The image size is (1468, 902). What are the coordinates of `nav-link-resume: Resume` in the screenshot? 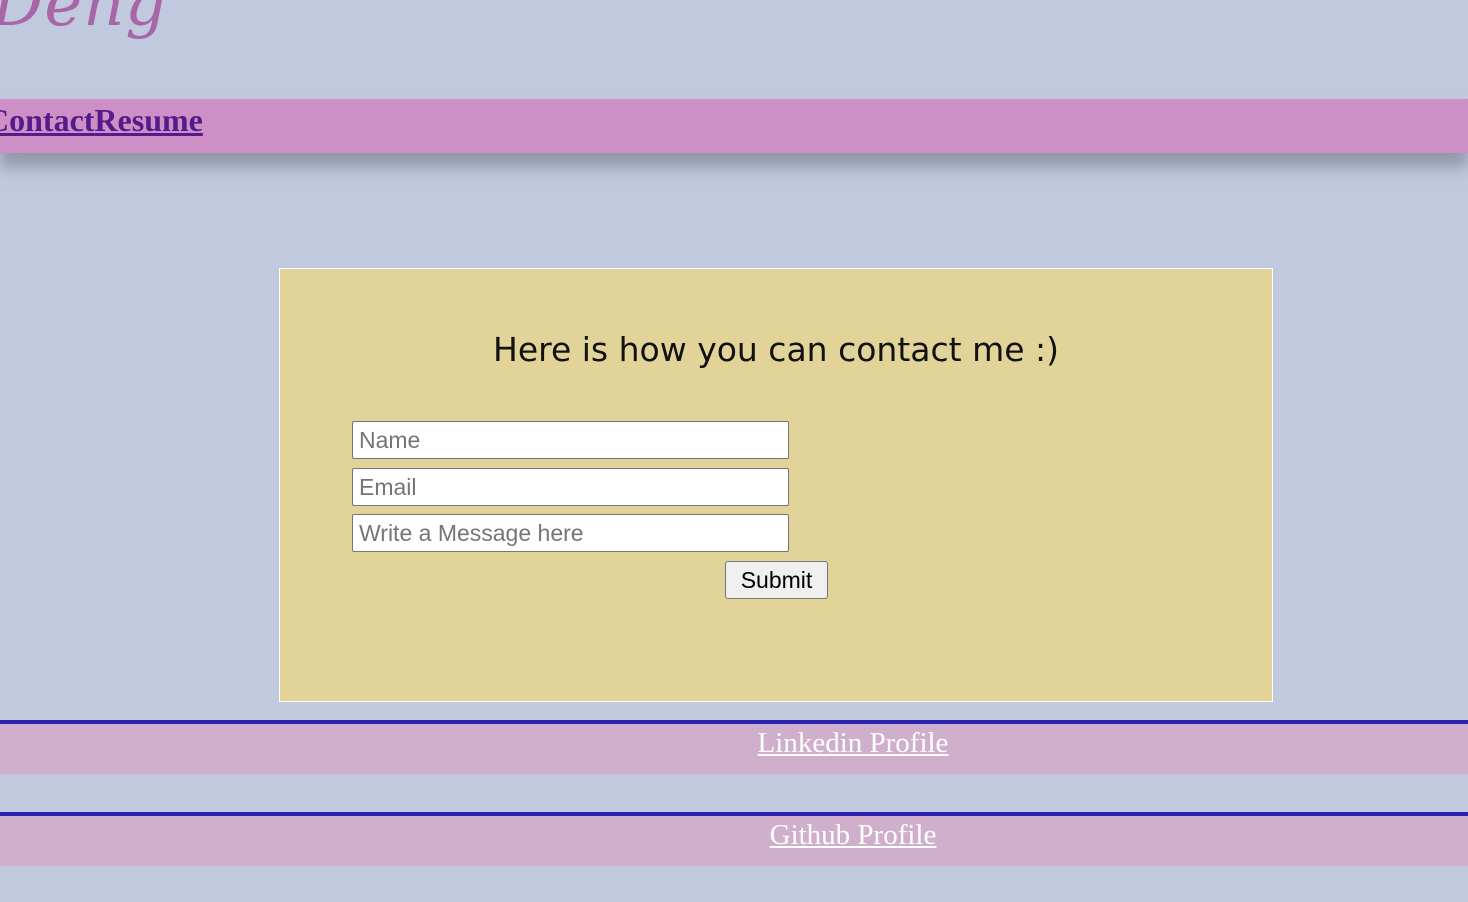 It's located at (148, 120).